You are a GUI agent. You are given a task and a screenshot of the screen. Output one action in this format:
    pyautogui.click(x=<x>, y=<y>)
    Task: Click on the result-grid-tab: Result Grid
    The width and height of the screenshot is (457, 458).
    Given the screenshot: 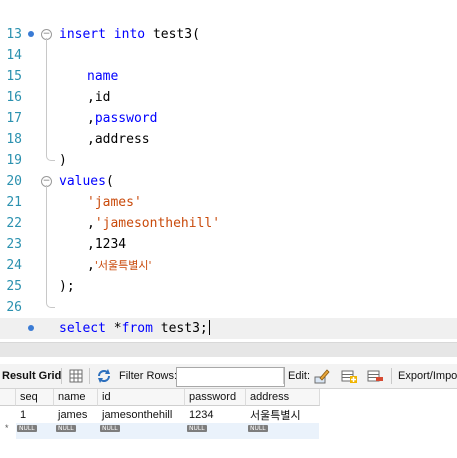 What is the action you would take?
    pyautogui.click(x=31, y=376)
    